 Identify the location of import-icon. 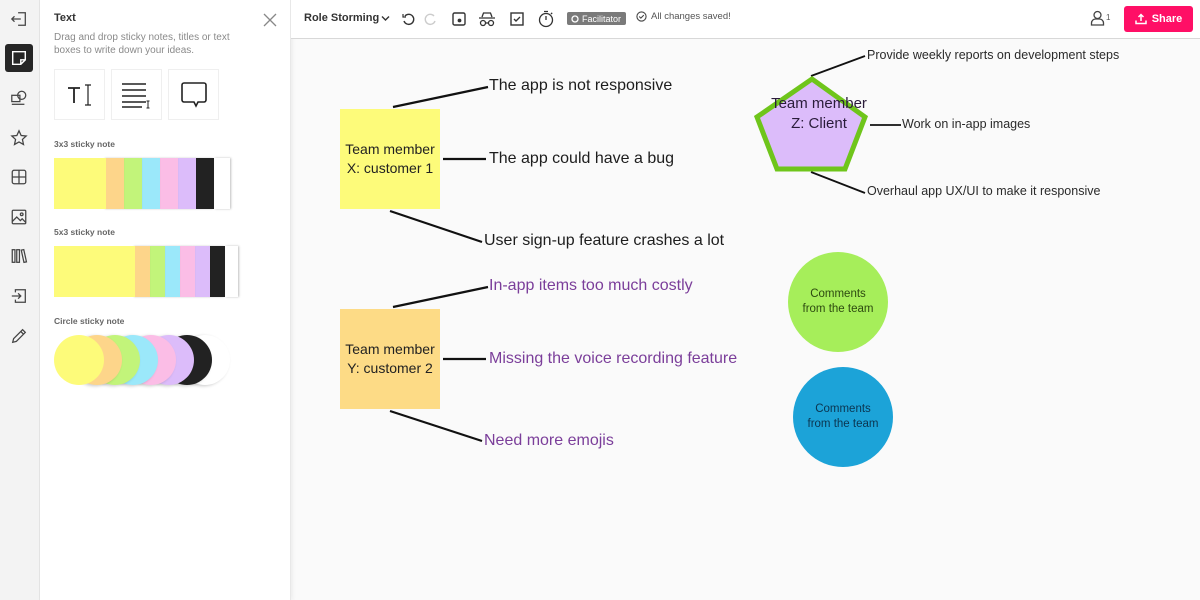
(18, 296).